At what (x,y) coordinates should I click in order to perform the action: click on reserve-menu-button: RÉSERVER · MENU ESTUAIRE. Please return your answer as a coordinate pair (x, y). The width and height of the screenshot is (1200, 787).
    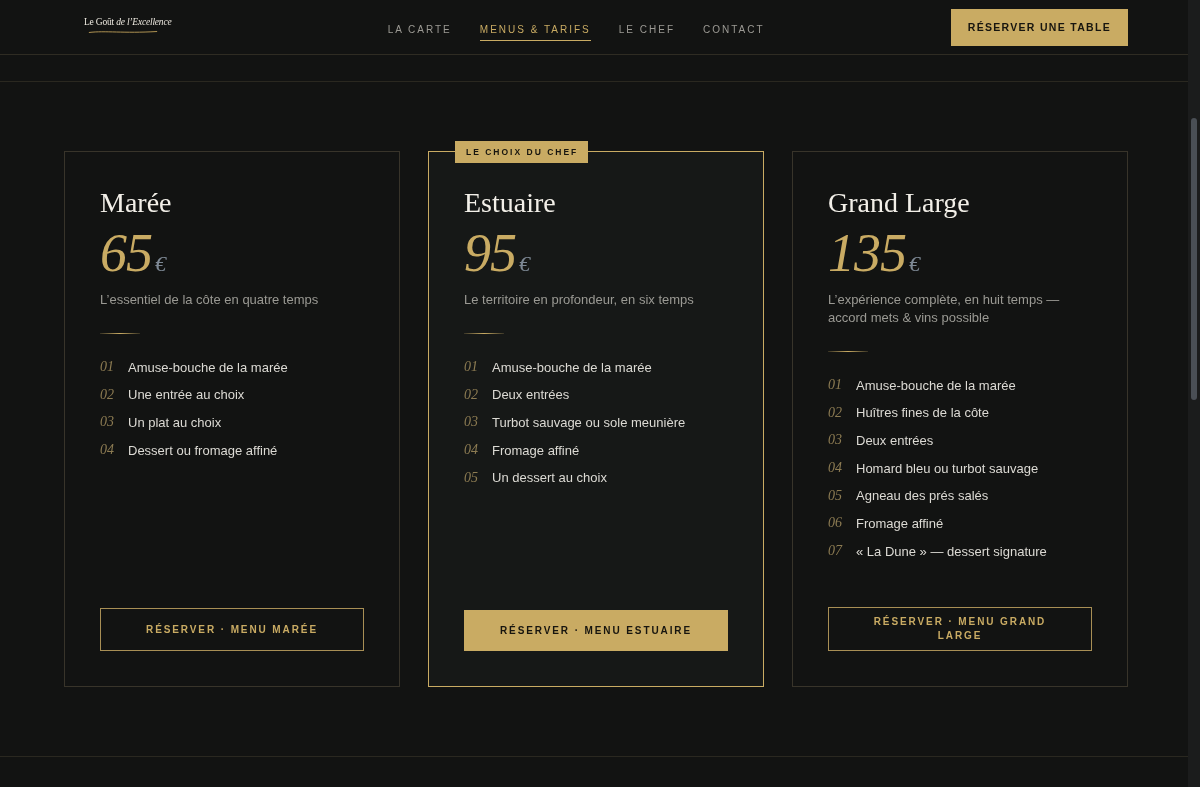
    Looking at the image, I should click on (596, 630).